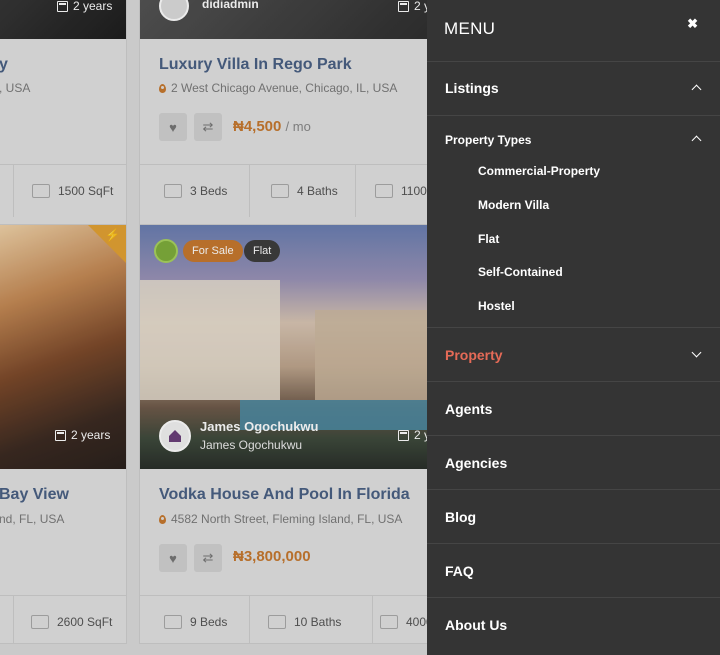 The width and height of the screenshot is (720, 655). I want to click on menu-item-label: Blog, so click(461, 517).